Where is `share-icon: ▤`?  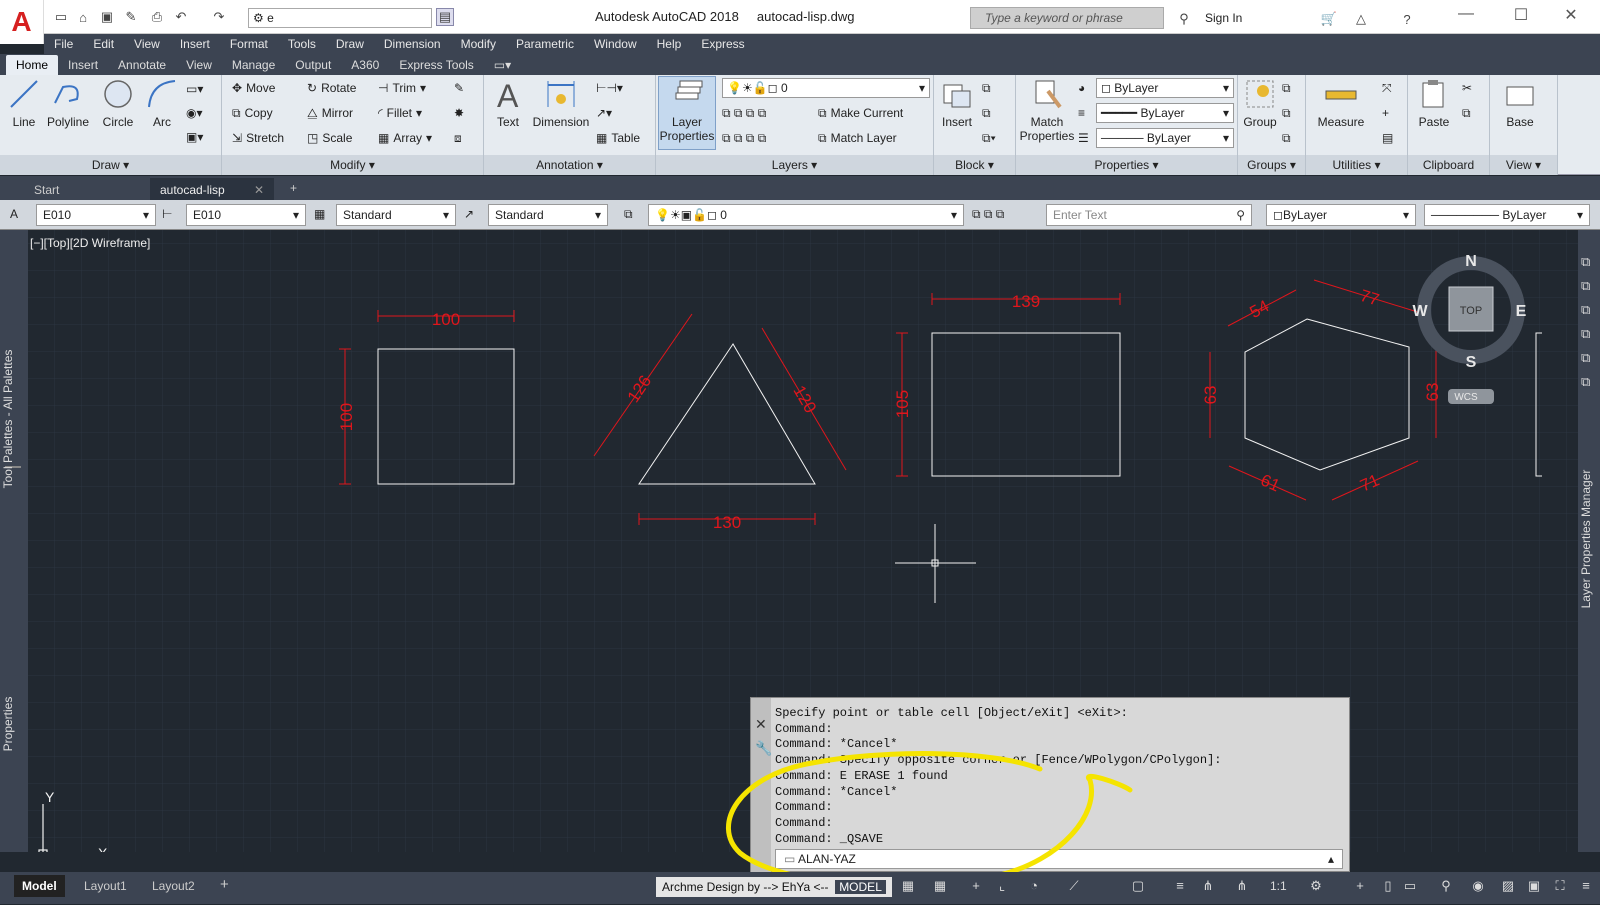
share-icon: ▤ is located at coordinates (445, 17).